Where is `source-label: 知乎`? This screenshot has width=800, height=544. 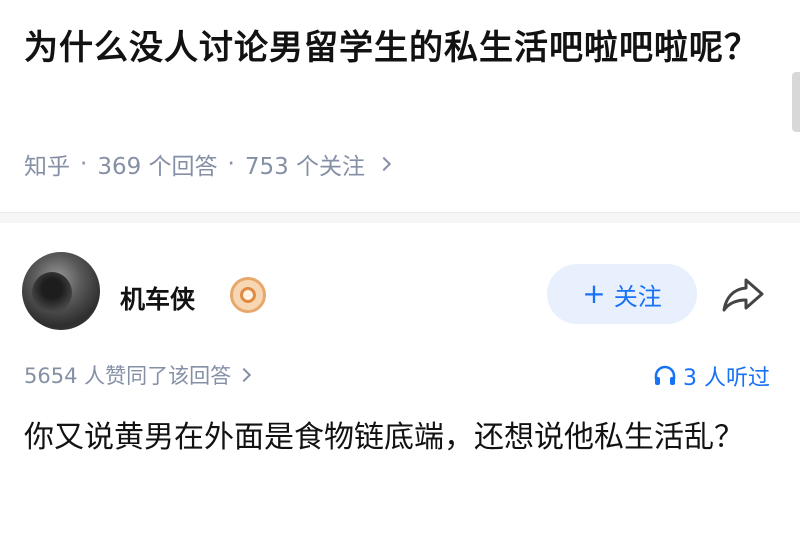 source-label: 知乎 is located at coordinates (47, 167).